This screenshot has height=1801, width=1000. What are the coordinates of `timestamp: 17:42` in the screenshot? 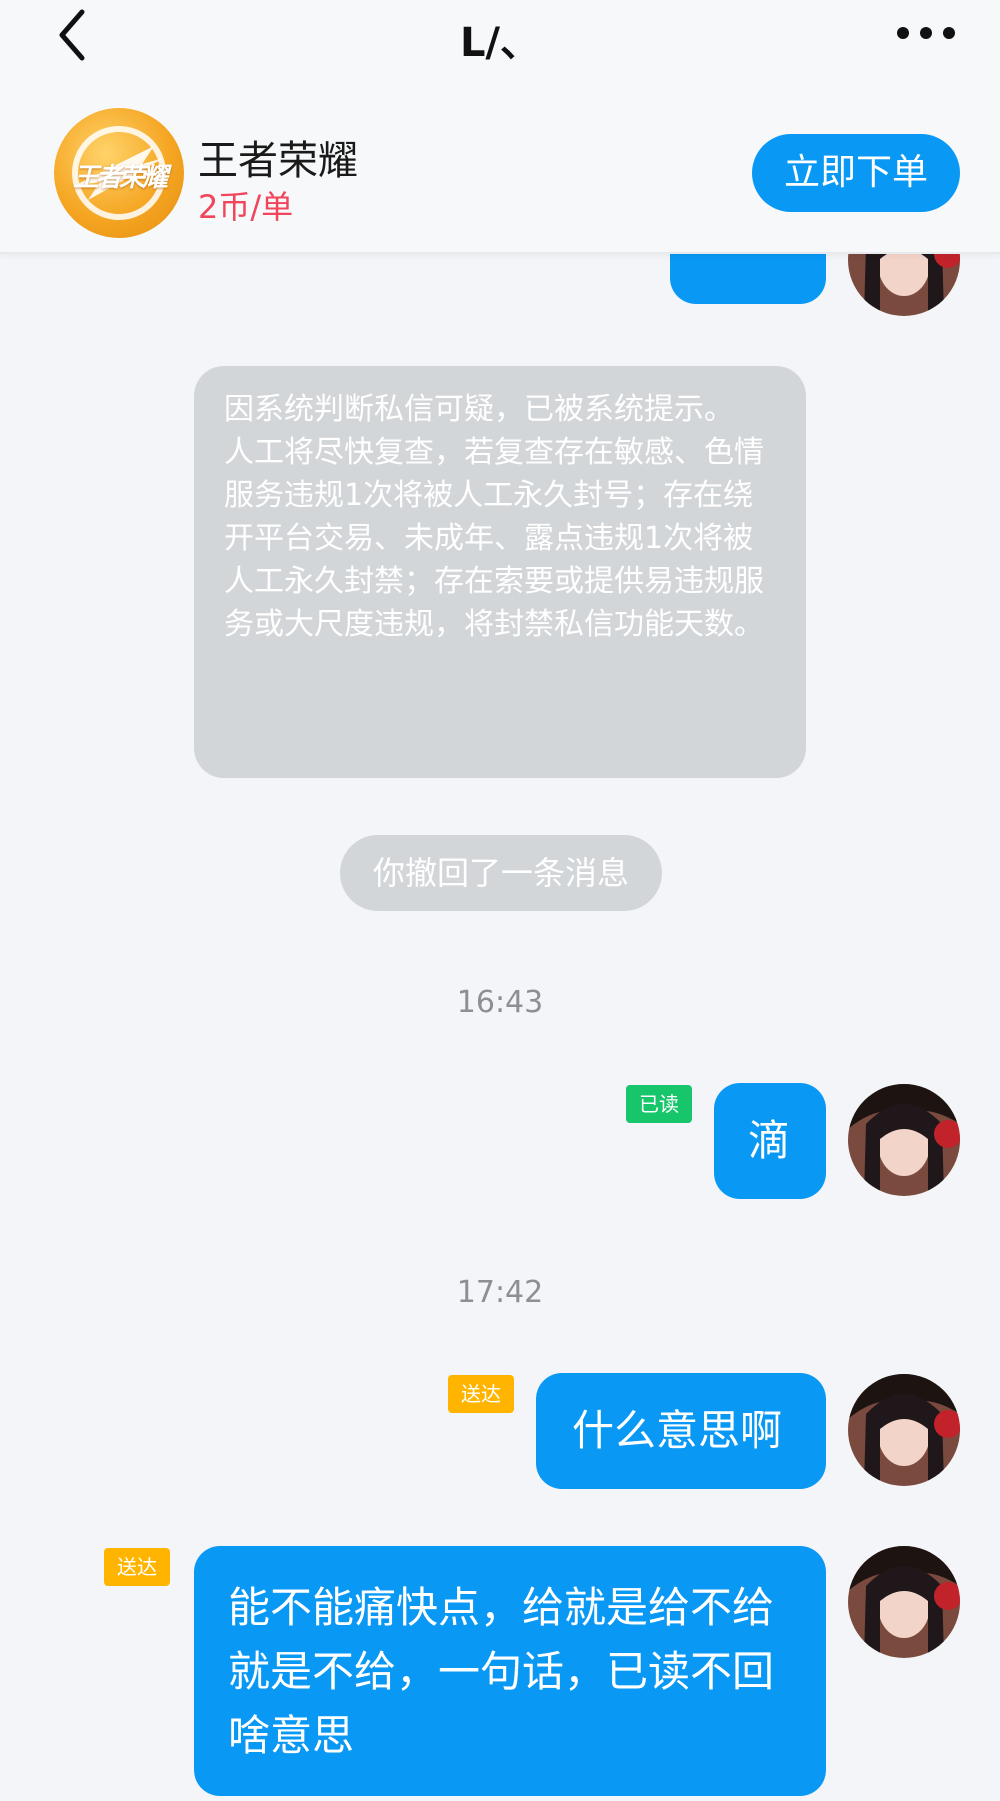 It's located at (500, 1292).